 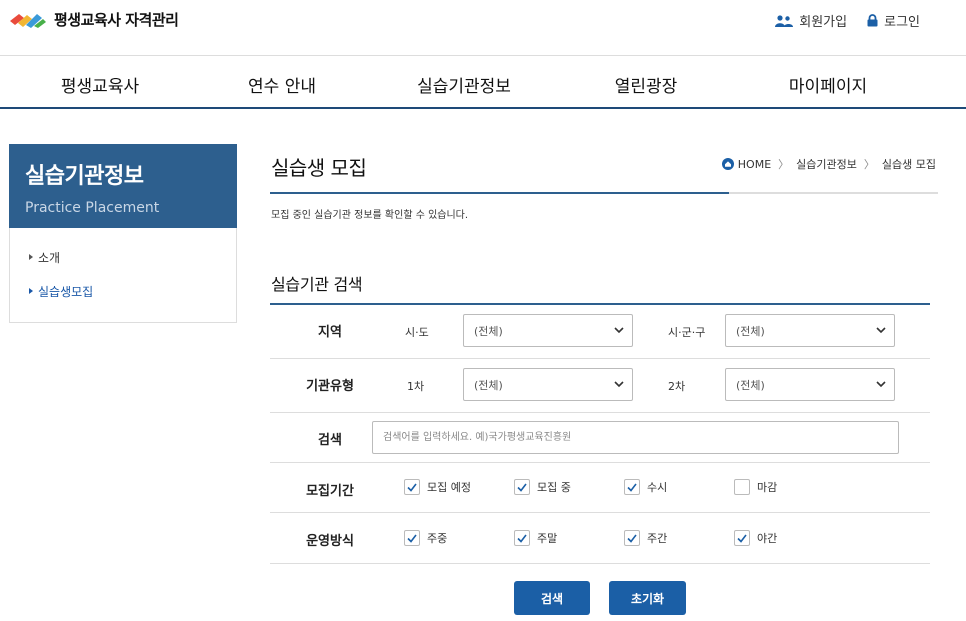 I want to click on period-option-rolling: 수시, so click(x=645, y=487).